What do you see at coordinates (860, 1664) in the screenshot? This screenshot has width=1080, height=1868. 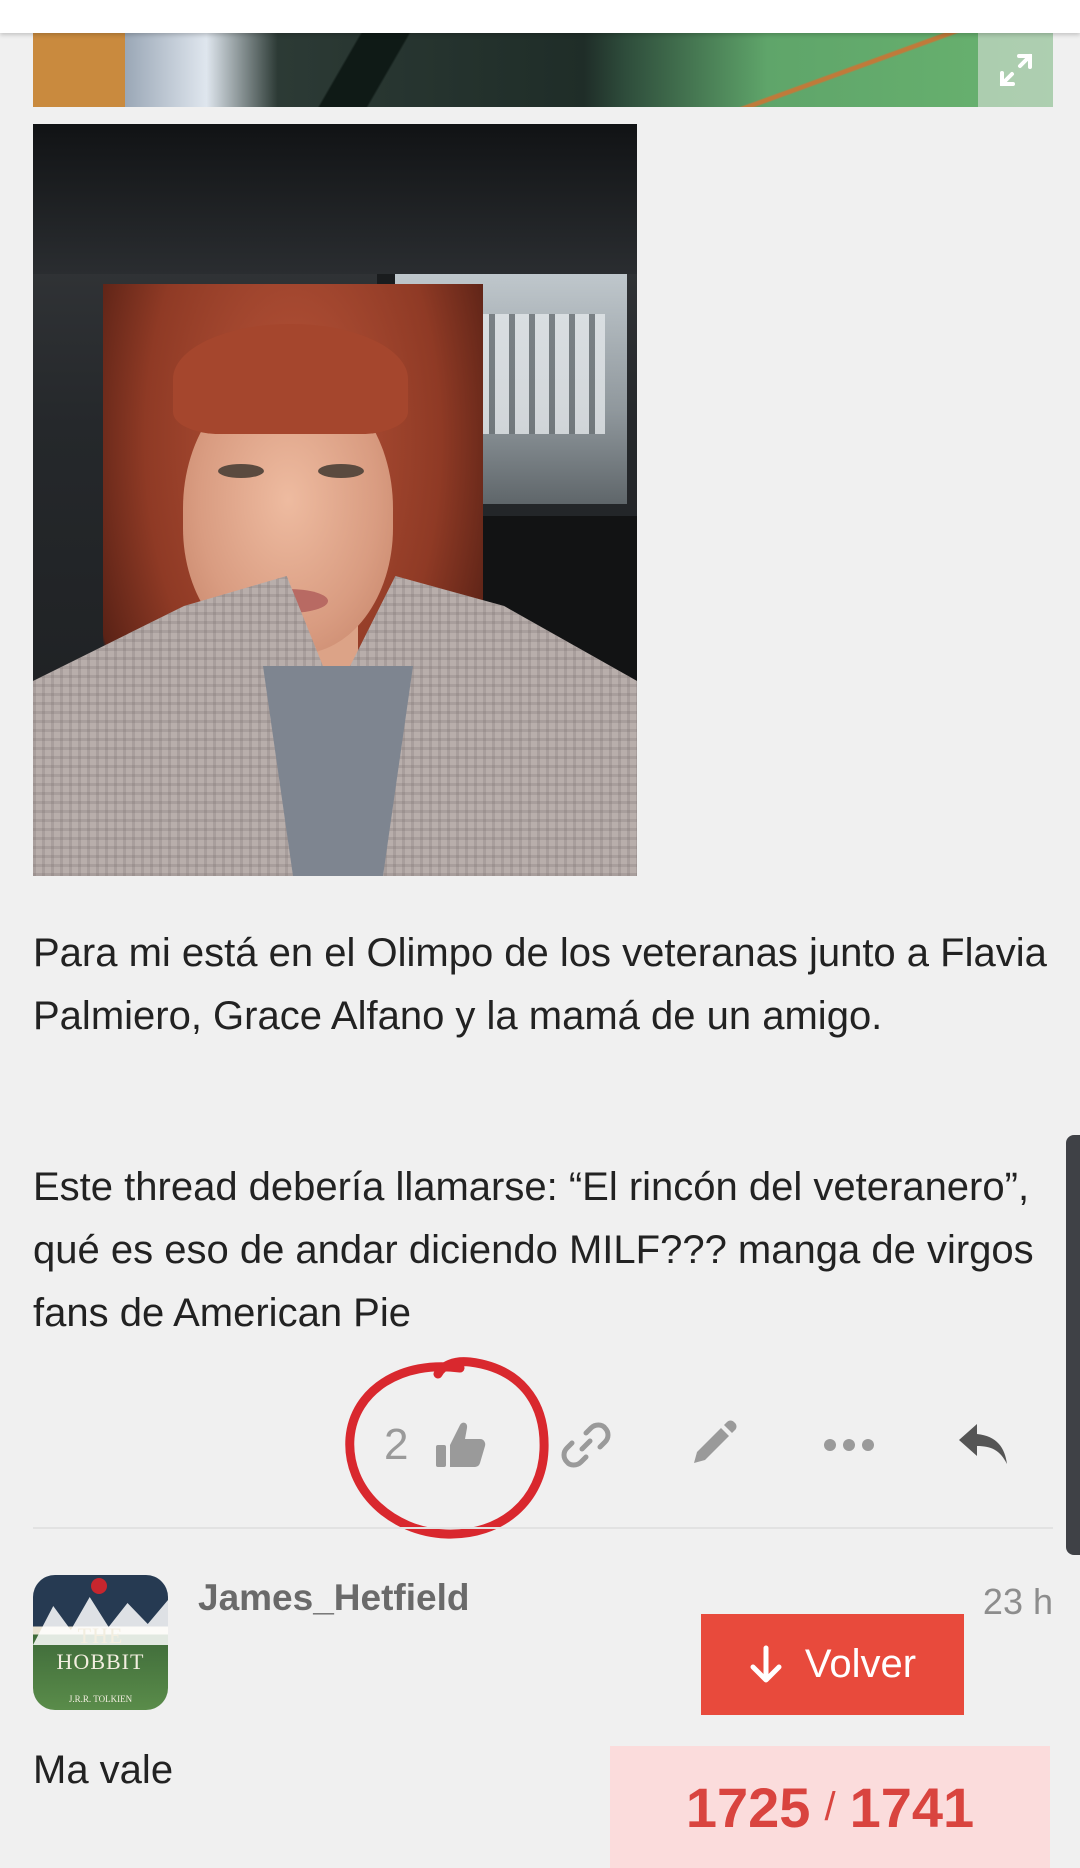 I see `back-button-label: Volver` at bounding box center [860, 1664].